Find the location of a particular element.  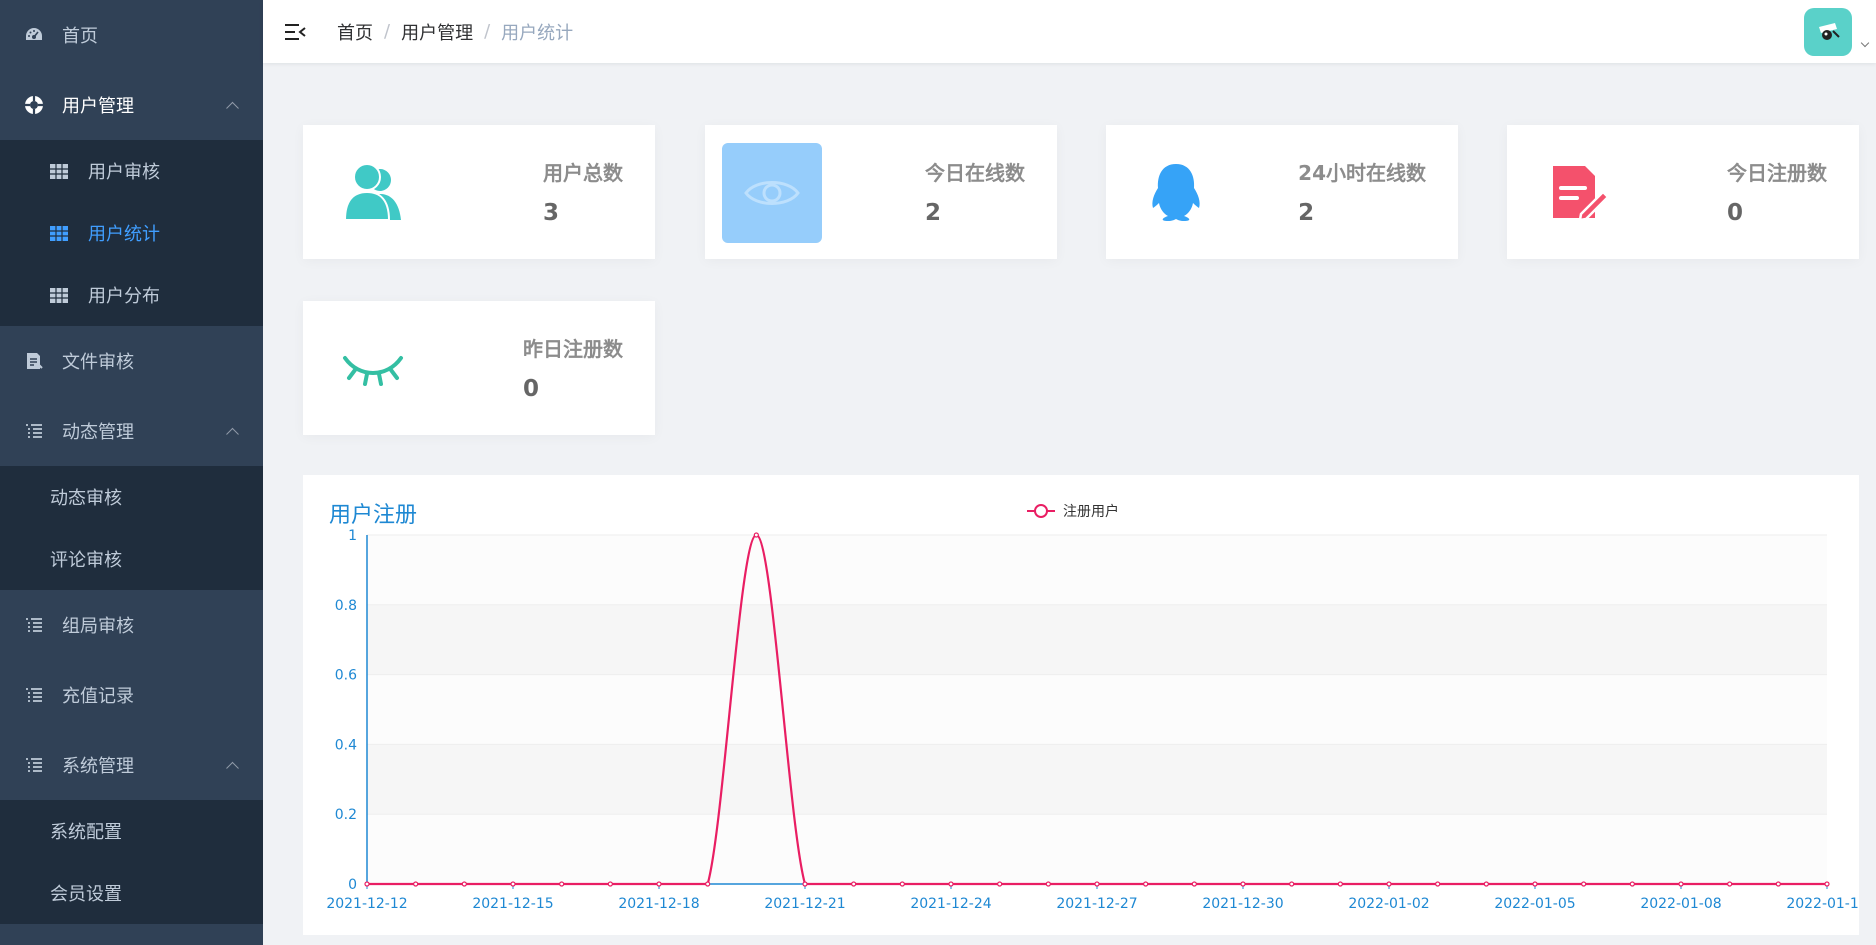

breadcrumb-user-management: 用户管理 is located at coordinates (437, 32).